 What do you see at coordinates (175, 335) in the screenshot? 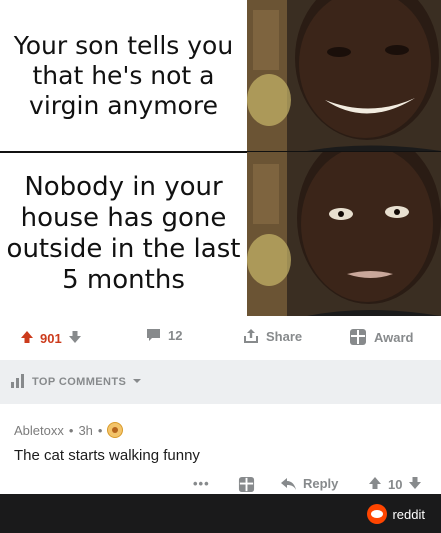
I see `comment-count: 12` at bounding box center [175, 335].